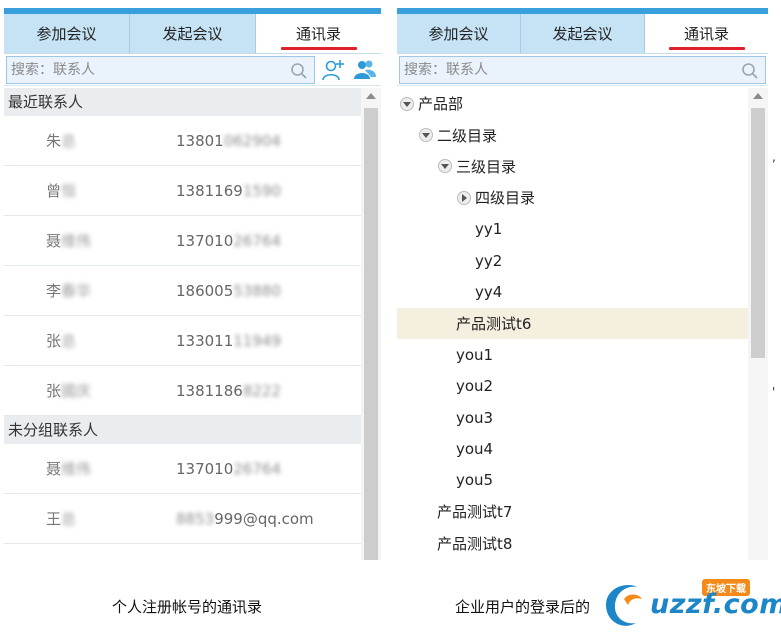 This screenshot has width=781, height=635. What do you see at coordinates (209, 390) in the screenshot?
I see `contact-phone-visible: 1381186` at bounding box center [209, 390].